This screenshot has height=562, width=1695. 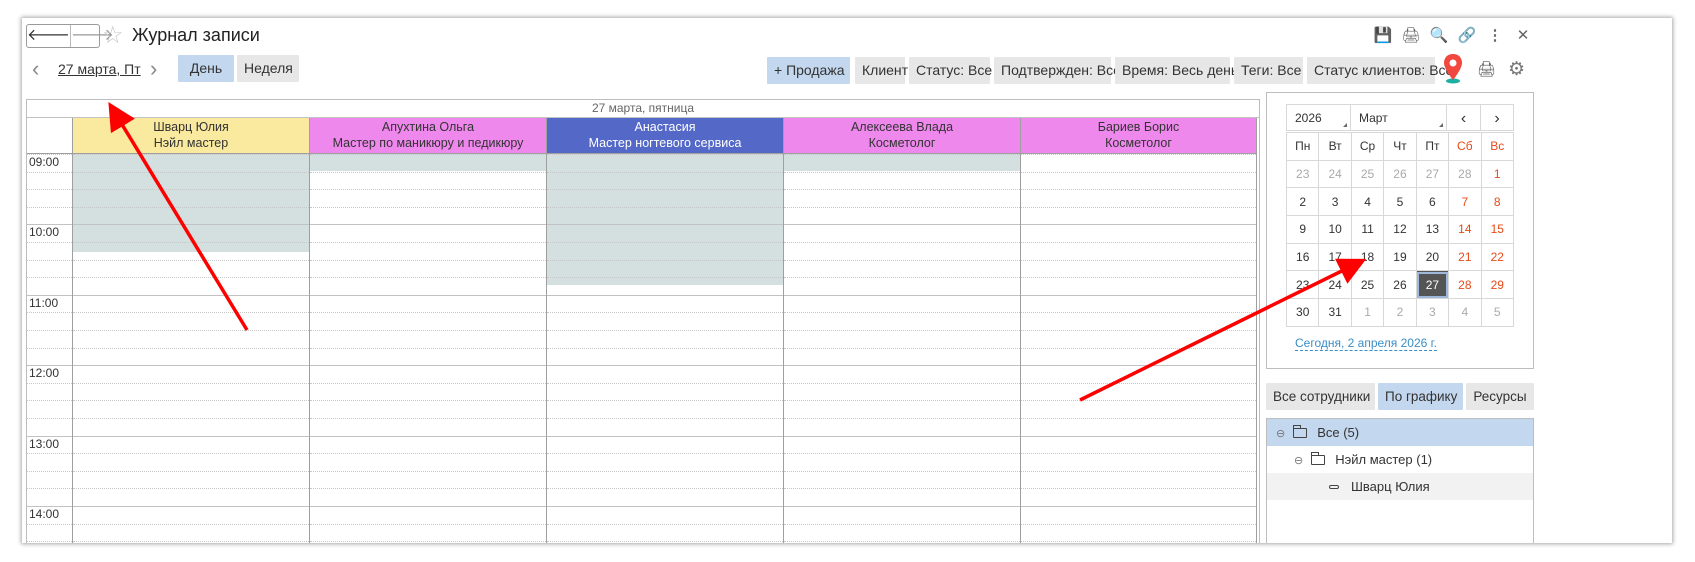 I want to click on history-nav: 🡐 🡒, so click(x=70, y=36).